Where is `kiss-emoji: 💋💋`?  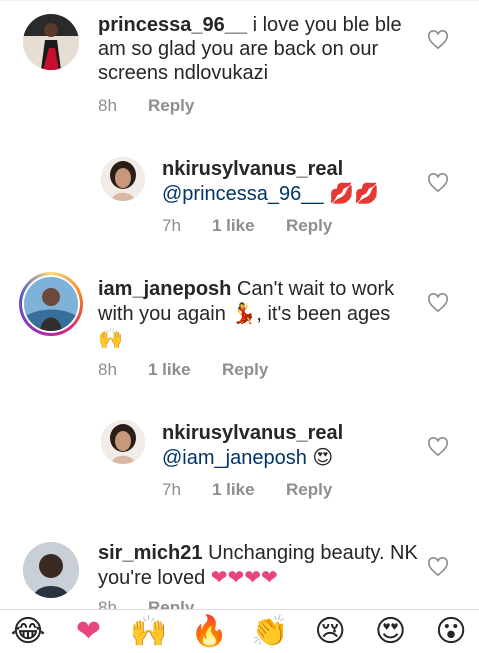 kiss-emoji: 💋💋 is located at coordinates (354, 193).